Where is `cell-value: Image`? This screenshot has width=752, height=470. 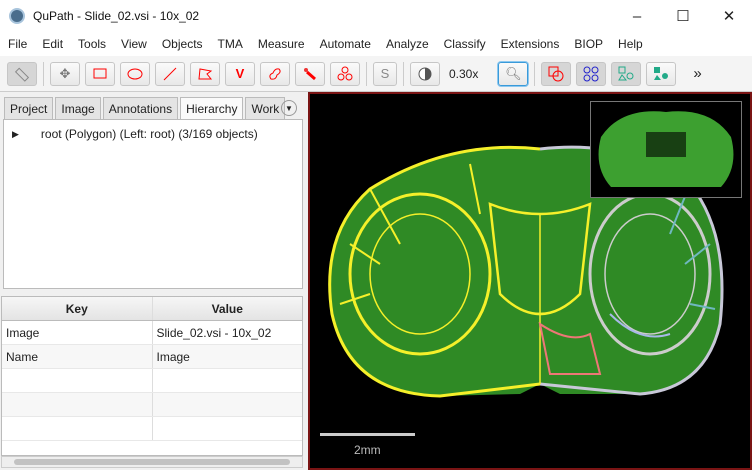
cell-value: Image is located at coordinates (173, 356).